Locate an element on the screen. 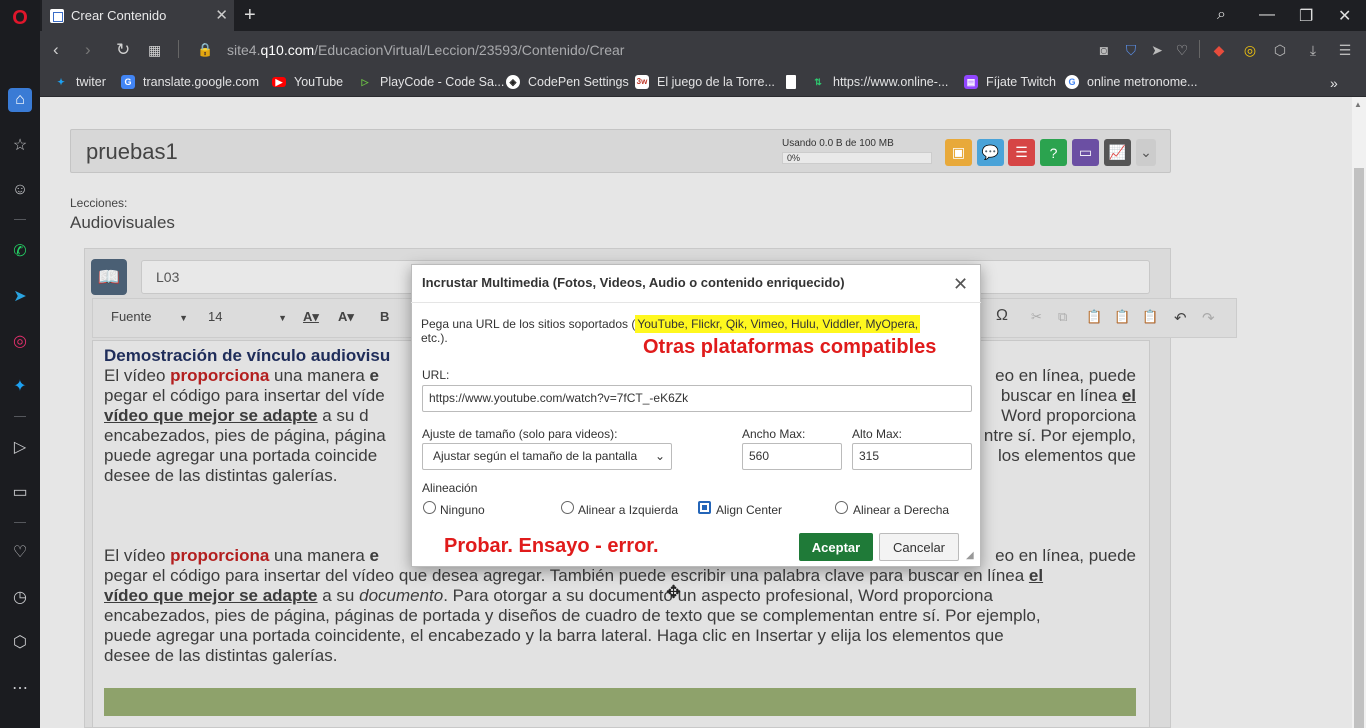 This screenshot has width=1366, height=728. download-icon: ⤓ is located at coordinates (1313, 50).